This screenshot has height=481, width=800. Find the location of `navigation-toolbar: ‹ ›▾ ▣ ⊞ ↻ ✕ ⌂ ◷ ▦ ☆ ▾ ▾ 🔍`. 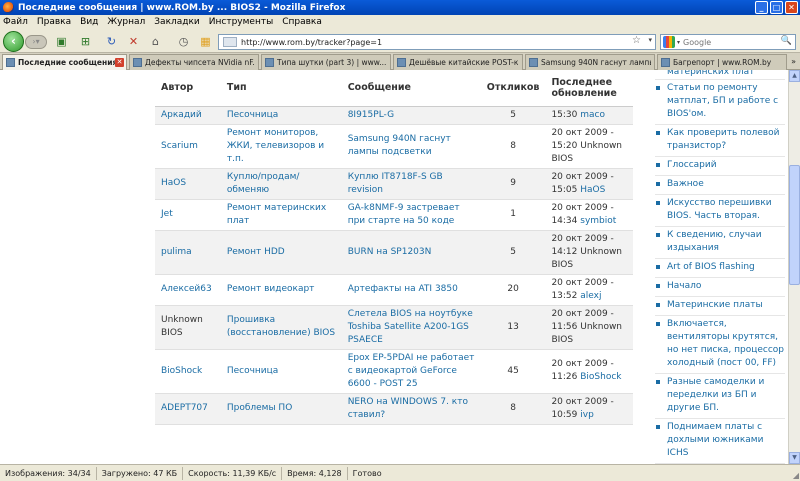

navigation-toolbar: ‹ ›▾ ▣ ⊞ ↻ ✕ ⌂ ◷ ▦ ☆ ▾ ▾ 🔍 is located at coordinates (400, 41).